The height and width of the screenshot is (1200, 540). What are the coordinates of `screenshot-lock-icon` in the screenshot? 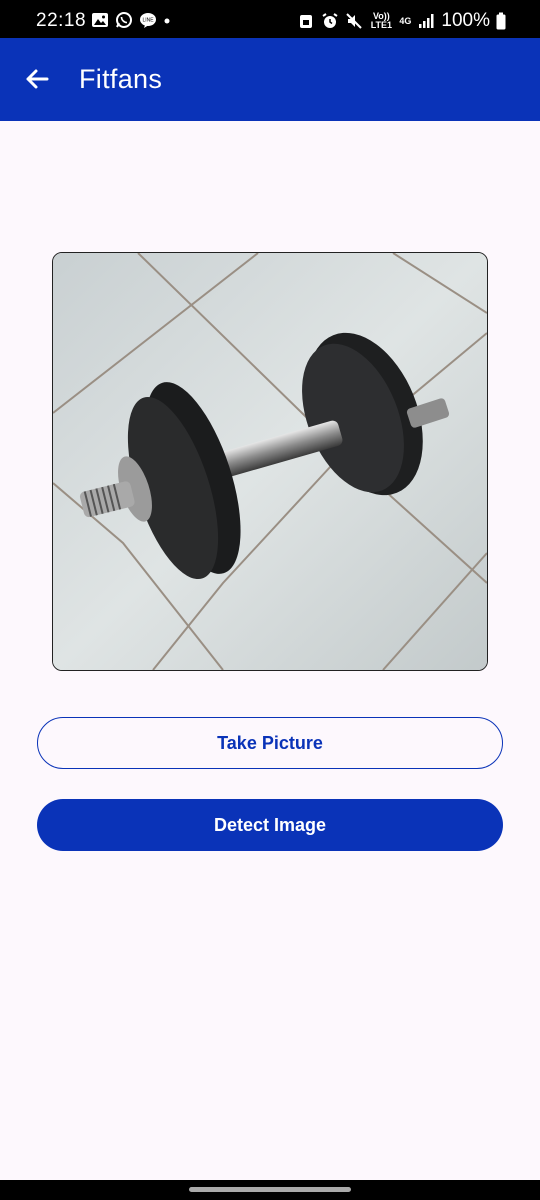 It's located at (306, 21).